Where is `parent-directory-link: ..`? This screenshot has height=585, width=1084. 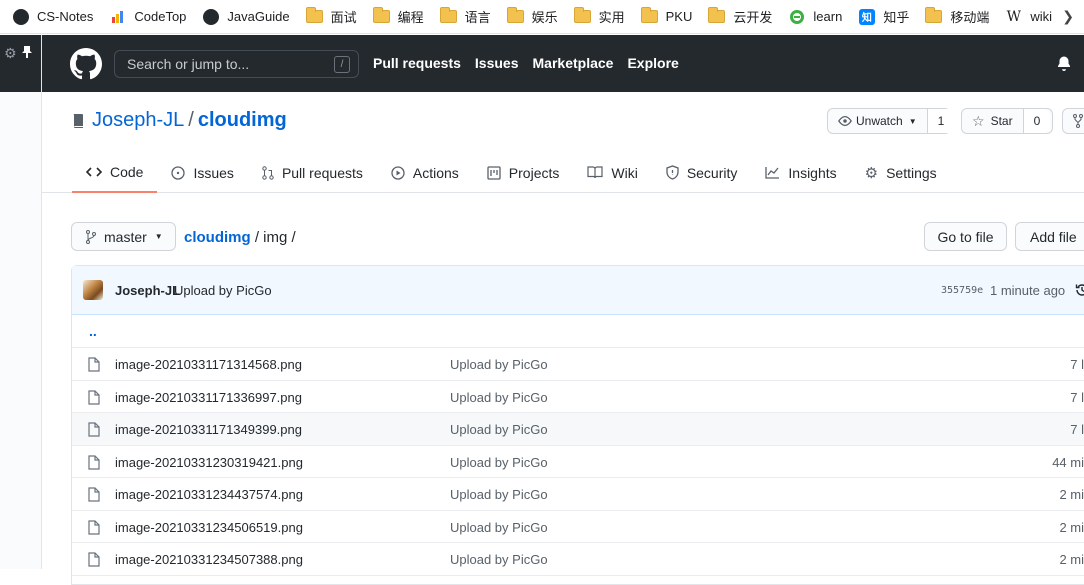 parent-directory-link: .. is located at coordinates (578, 331).